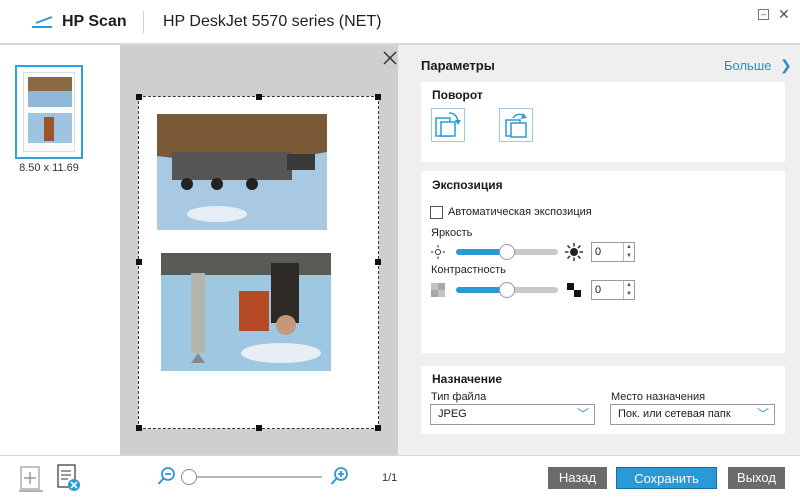 This screenshot has width=800, height=499. I want to click on rotate-right-icon, so click(516, 125).